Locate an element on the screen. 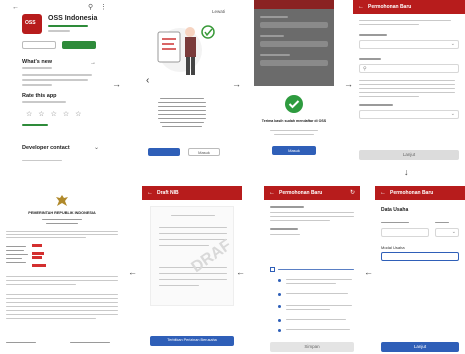  dropdown-field: ⌄ is located at coordinates (409, 44).